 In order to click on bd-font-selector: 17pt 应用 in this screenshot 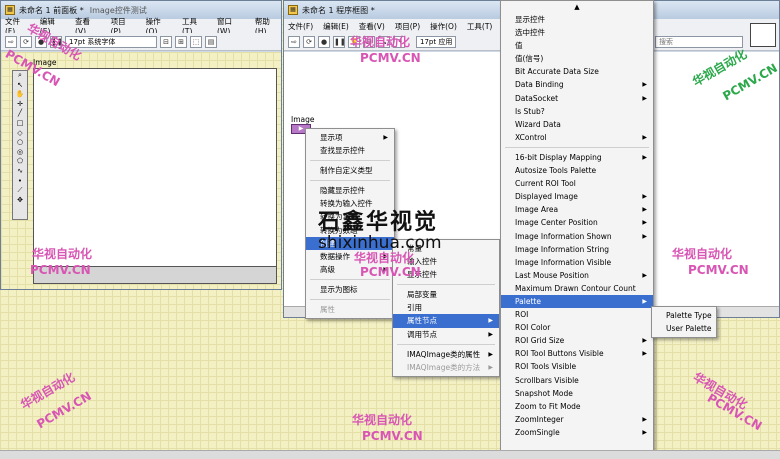, I will do `click(436, 41)`.